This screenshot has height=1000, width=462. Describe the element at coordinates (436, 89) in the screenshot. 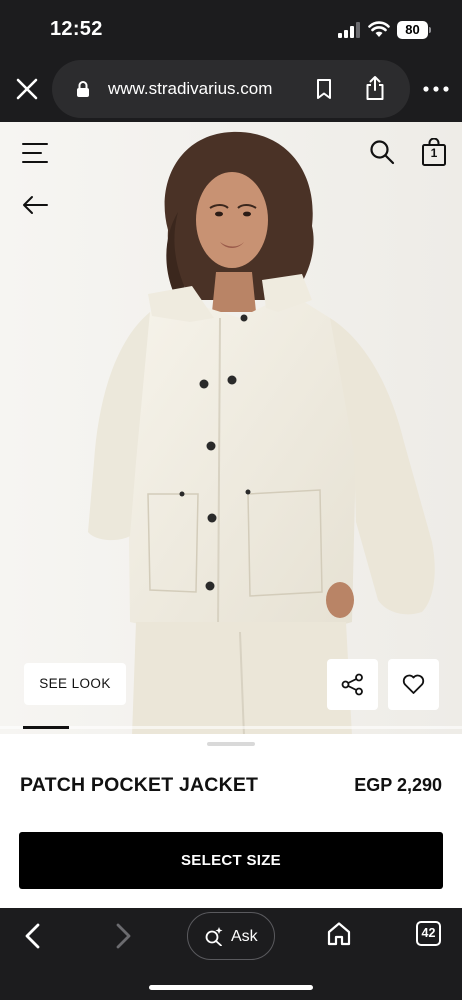

I see `more-icon` at that location.